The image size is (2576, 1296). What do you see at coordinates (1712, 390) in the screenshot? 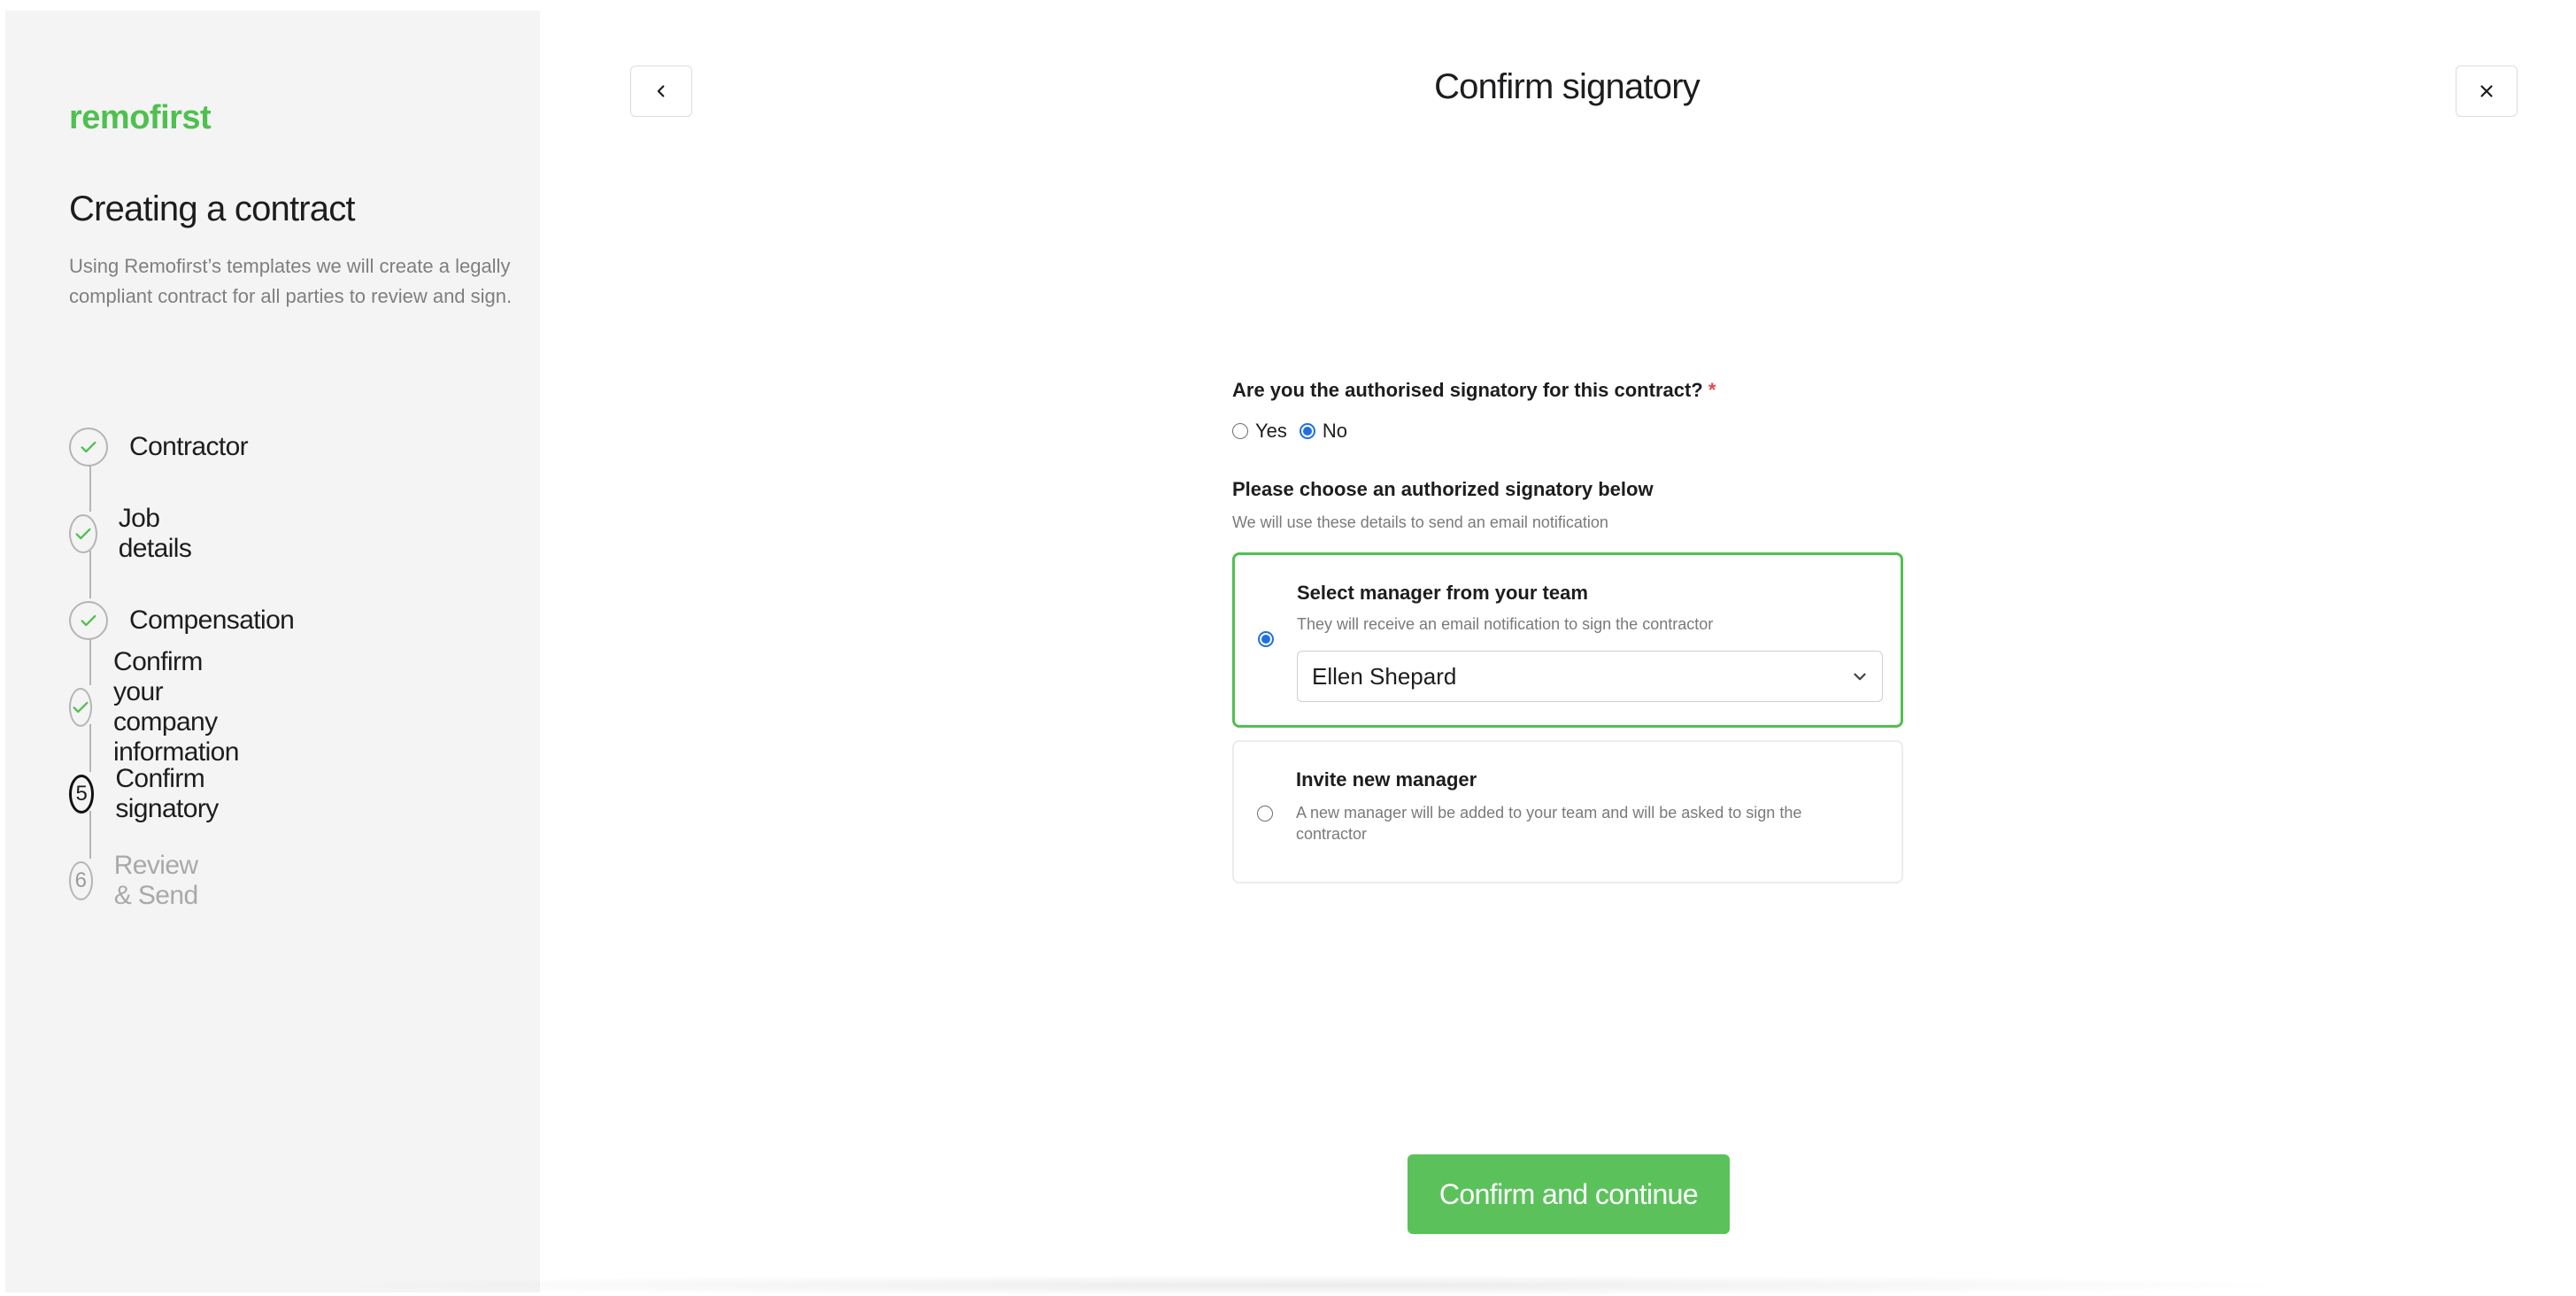
I see `required-mark: *` at bounding box center [1712, 390].